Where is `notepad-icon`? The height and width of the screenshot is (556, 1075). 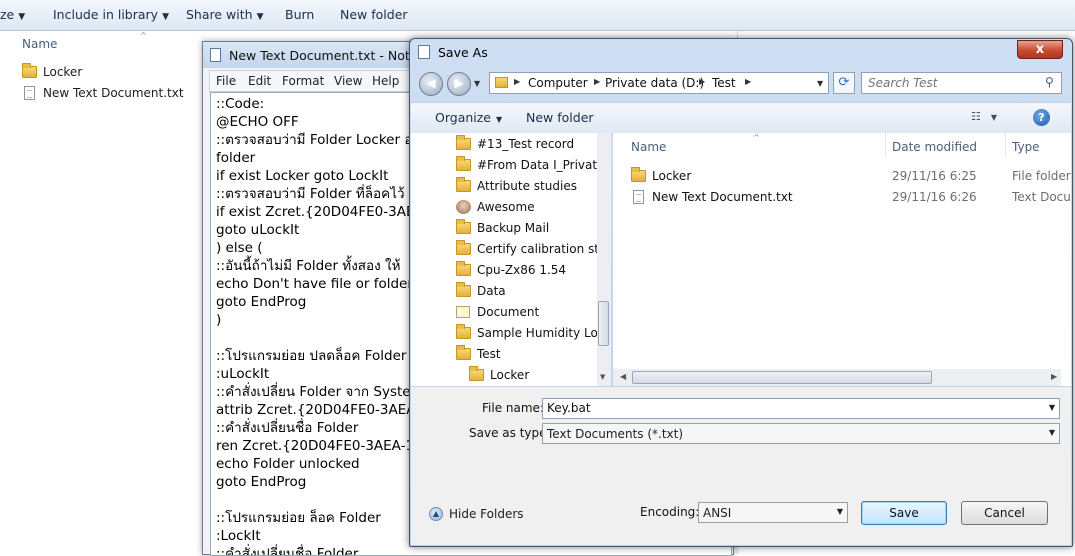 notepad-icon is located at coordinates (215, 55).